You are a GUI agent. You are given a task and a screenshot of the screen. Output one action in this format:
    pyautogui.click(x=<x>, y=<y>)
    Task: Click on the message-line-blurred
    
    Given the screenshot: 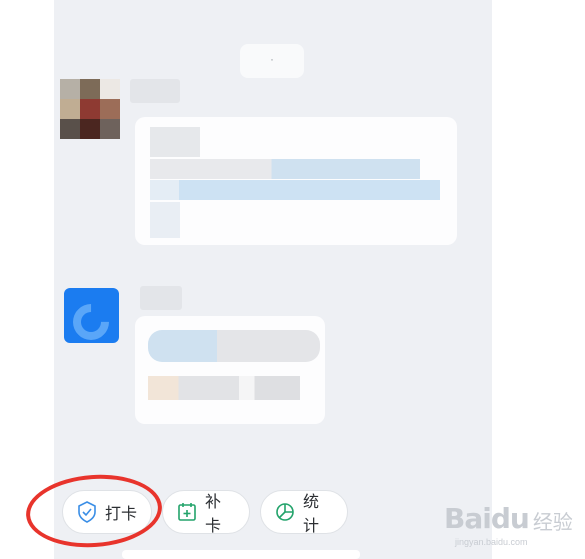 What is the action you would take?
    pyautogui.click(x=285, y=169)
    